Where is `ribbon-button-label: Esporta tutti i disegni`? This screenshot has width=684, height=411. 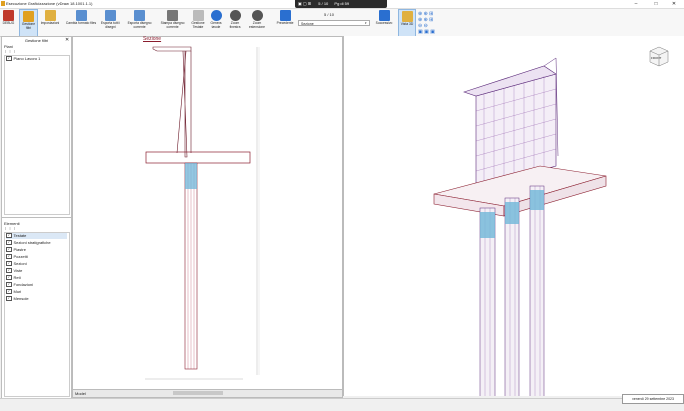
ribbon-button-label: Esporta tutti i disegni is located at coordinates (110, 25).